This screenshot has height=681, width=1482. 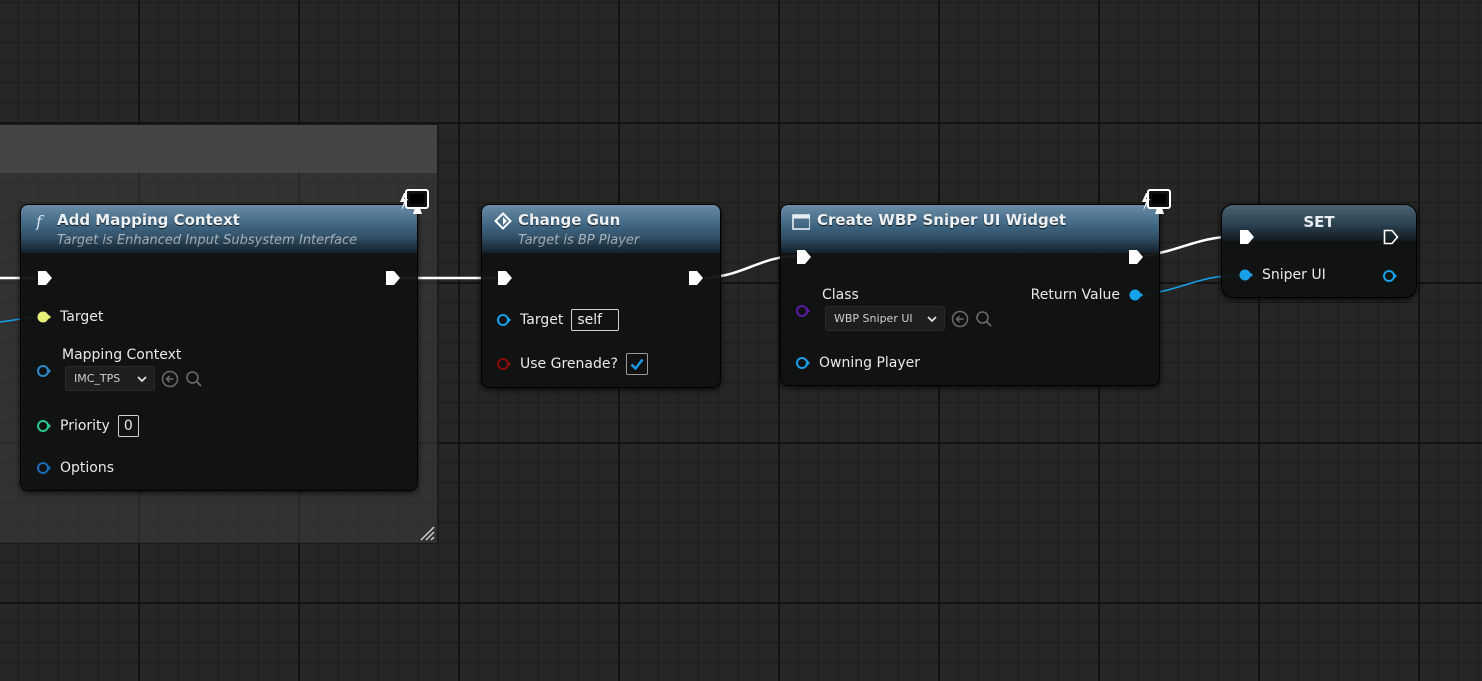 I want to click on return-value-pin-icon, so click(x=1136, y=295).